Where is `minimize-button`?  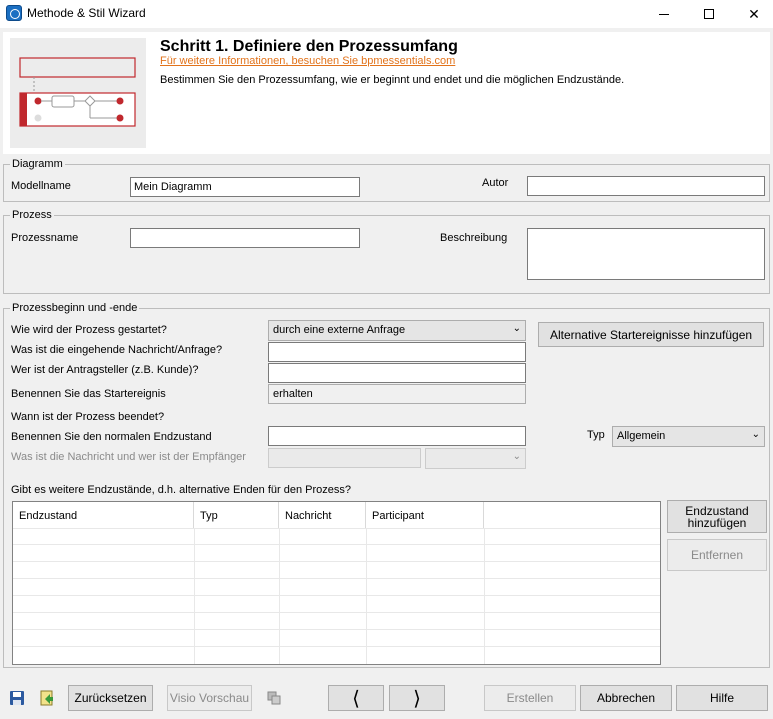
minimize-button is located at coordinates (664, 14).